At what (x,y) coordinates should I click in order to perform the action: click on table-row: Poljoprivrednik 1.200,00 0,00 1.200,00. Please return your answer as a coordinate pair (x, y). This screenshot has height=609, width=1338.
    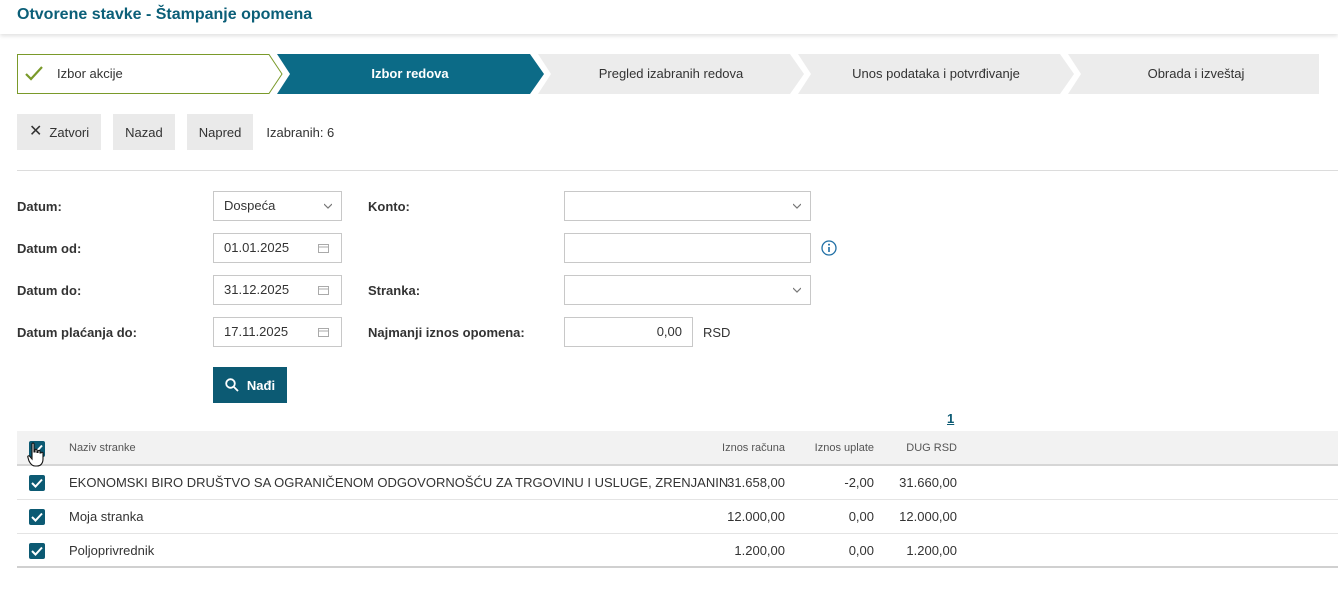
    Looking at the image, I should click on (677, 551).